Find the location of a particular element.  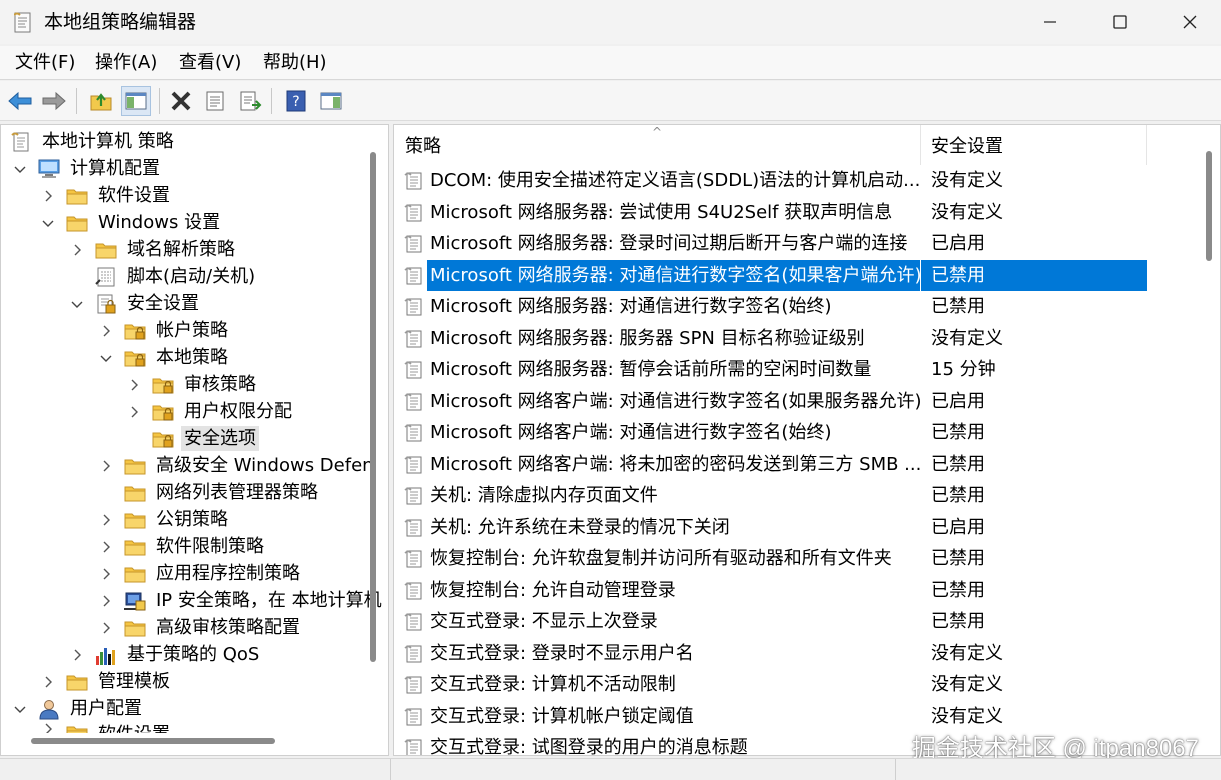

policy-row: 交互式登录: 不显示上次登录 已禁用 is located at coordinates (784, 621).